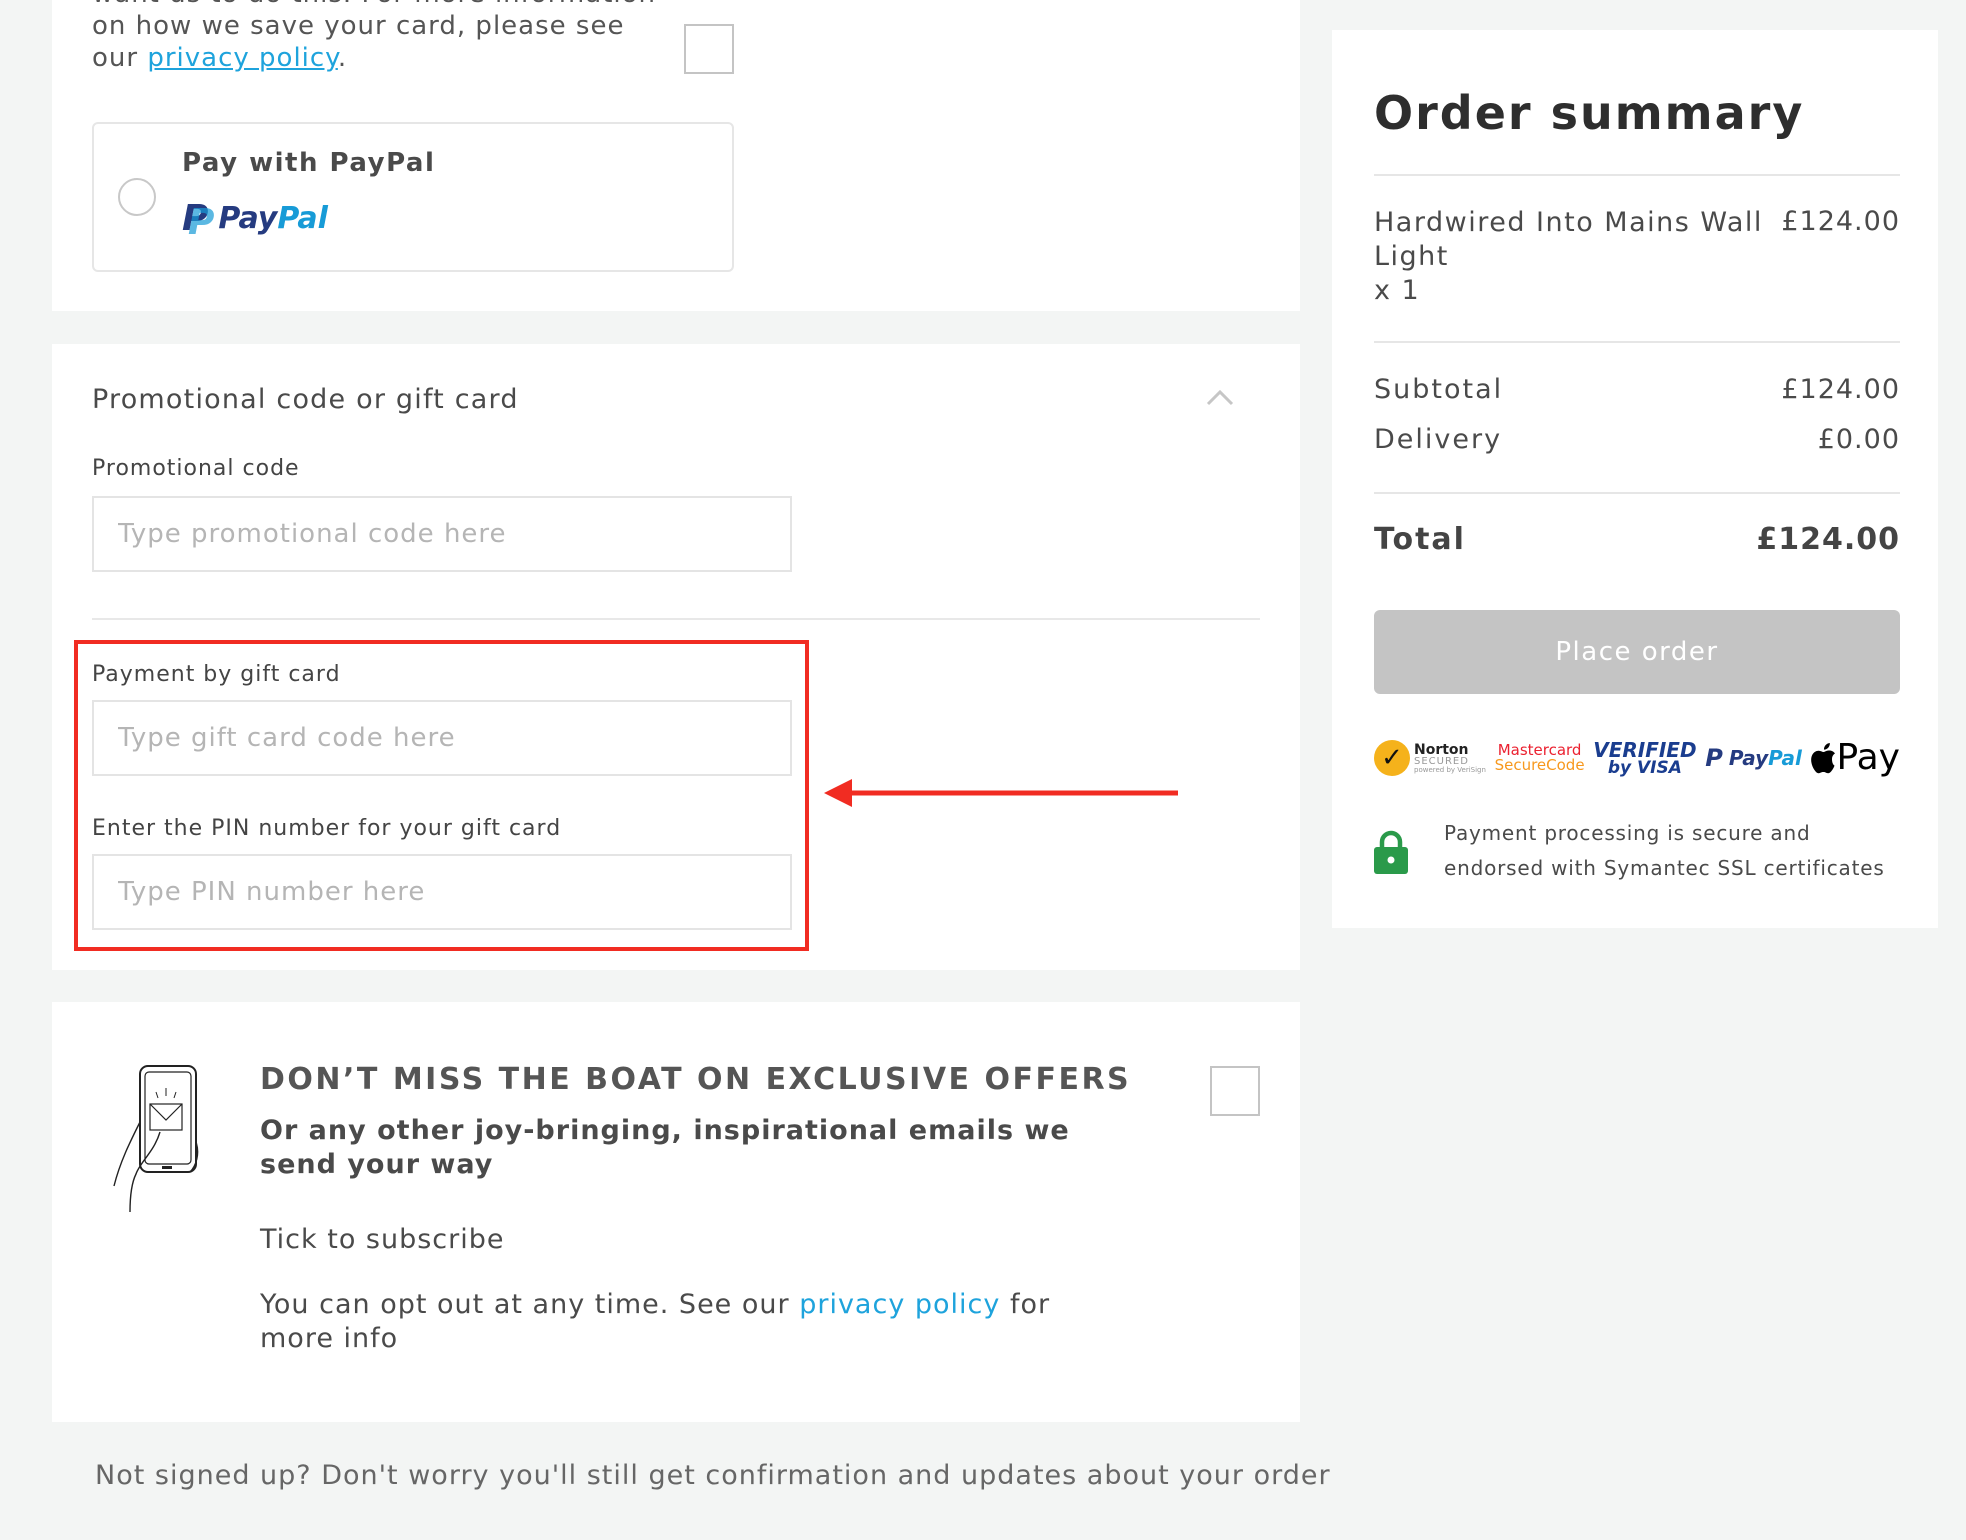  I want to click on subscribe-checkbox, so click(1235, 1091).